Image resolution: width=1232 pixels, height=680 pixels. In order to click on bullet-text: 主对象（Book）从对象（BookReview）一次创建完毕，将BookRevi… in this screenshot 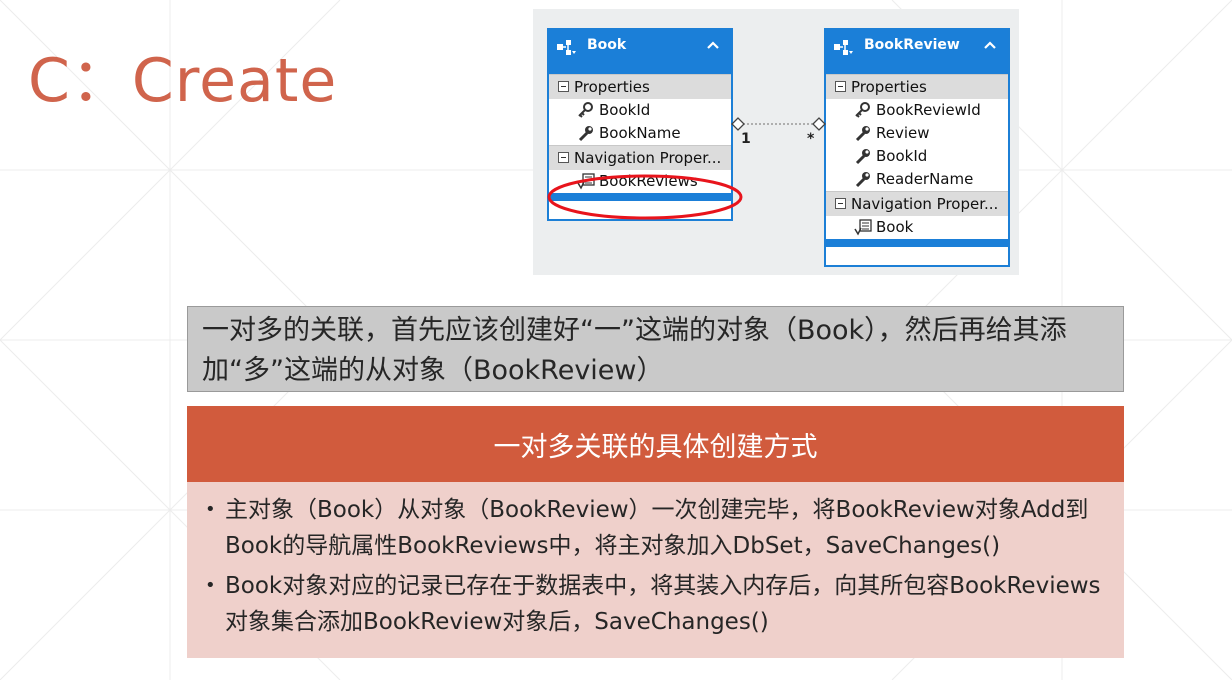, I will do `click(657, 528)`.